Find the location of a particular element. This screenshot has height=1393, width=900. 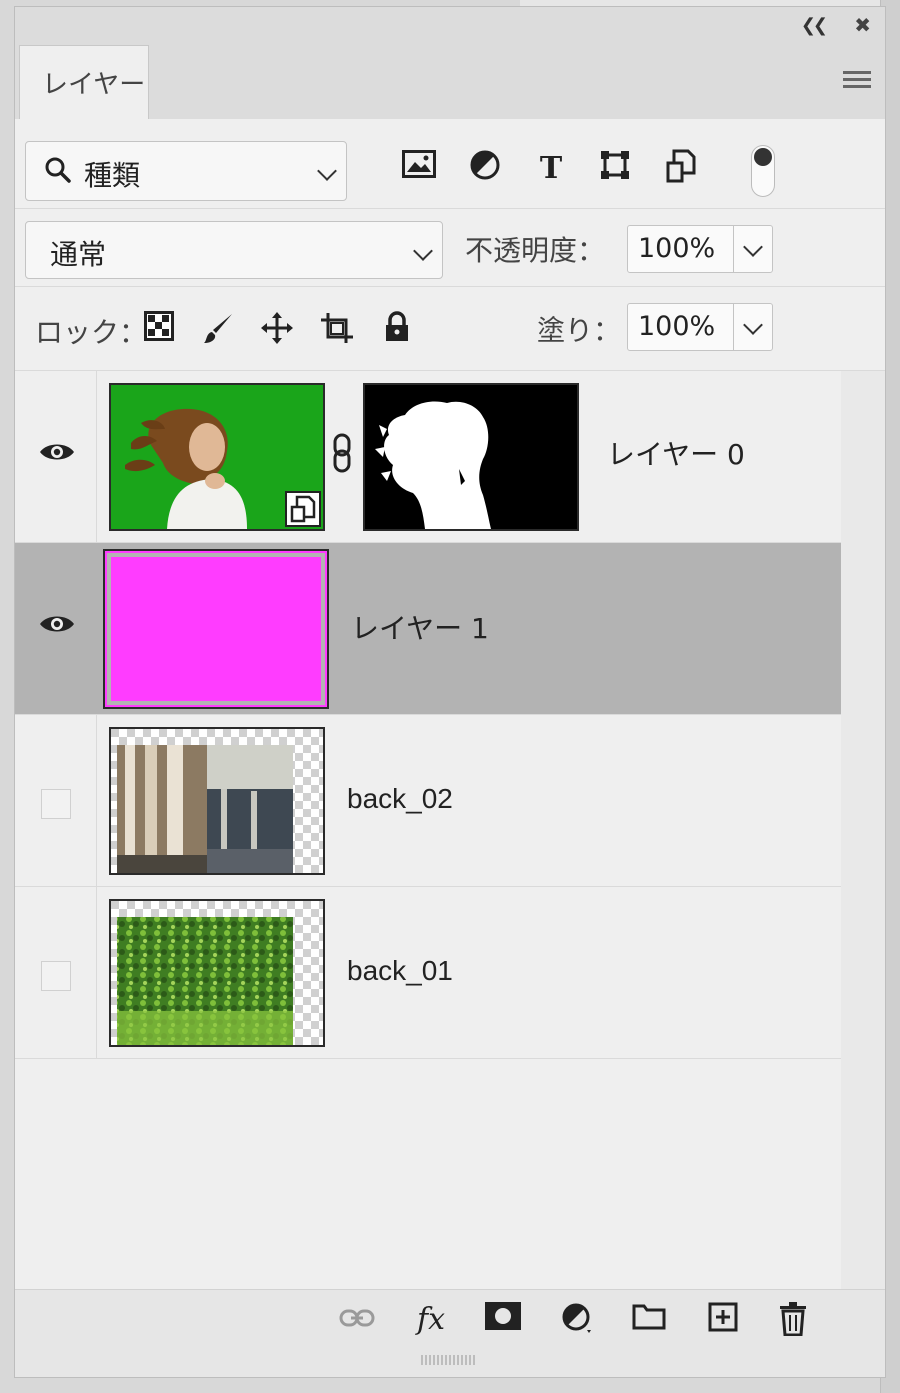

lock-all-icon is located at coordinates (397, 331).